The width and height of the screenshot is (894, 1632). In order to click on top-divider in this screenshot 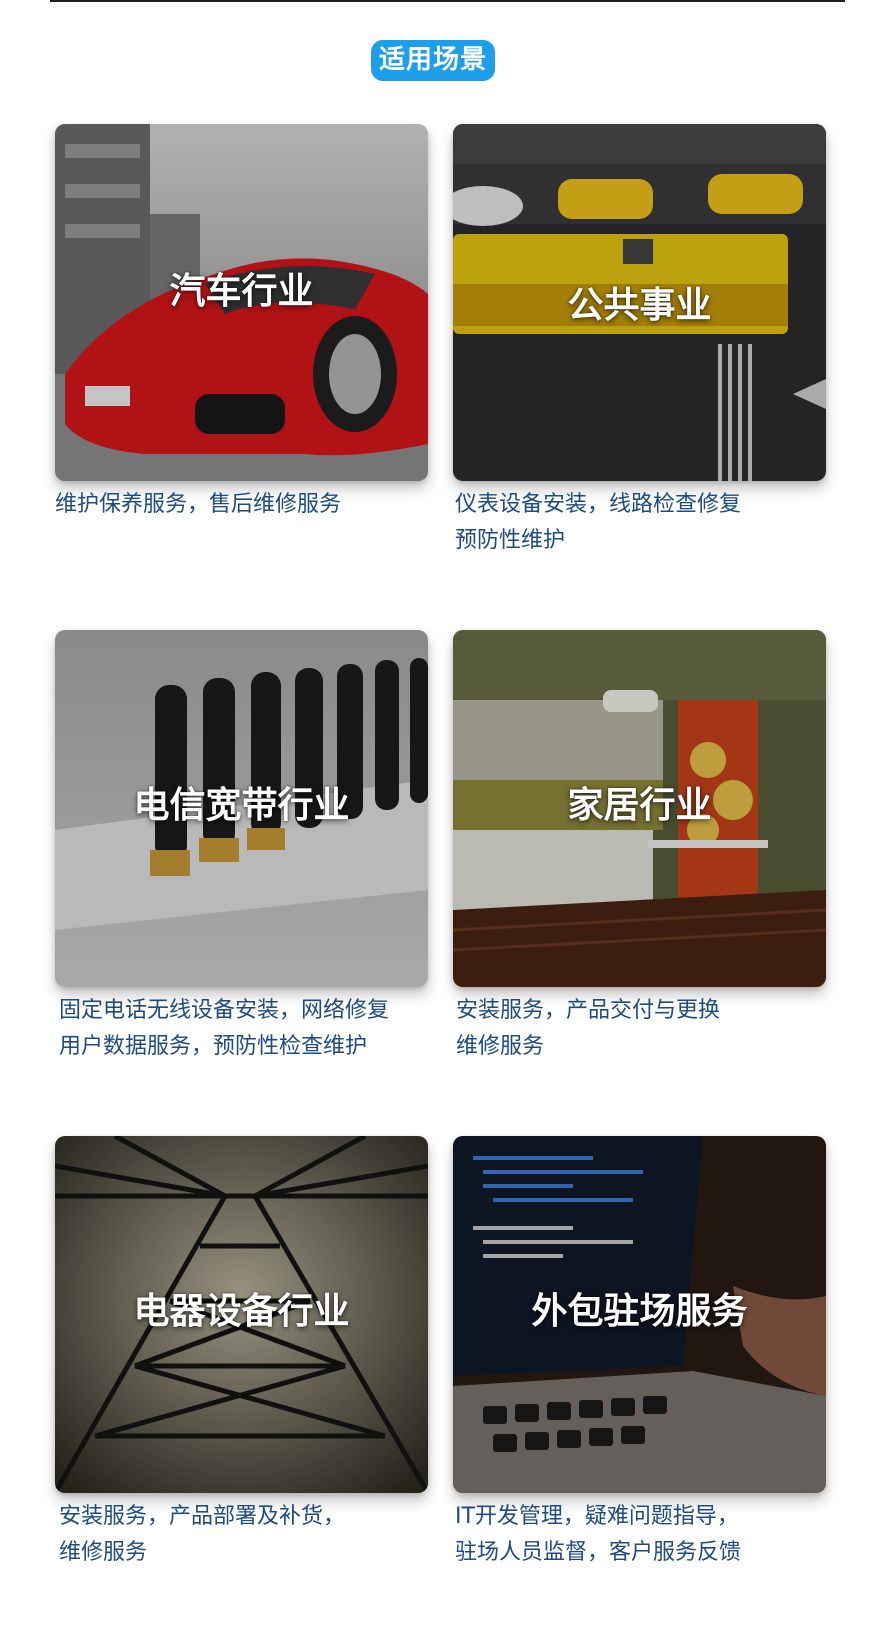, I will do `click(447, 1)`.